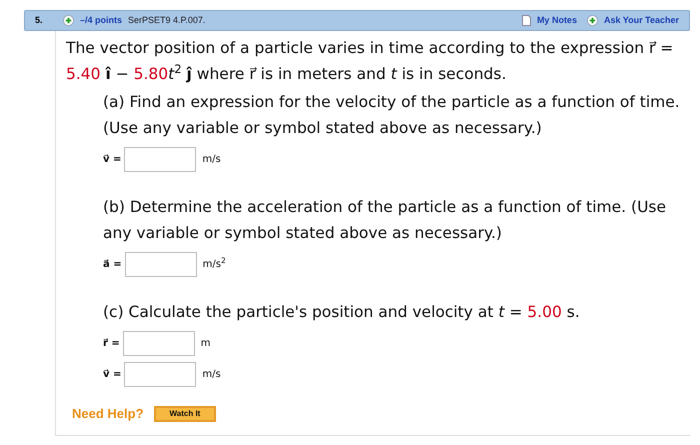 The height and width of the screenshot is (445, 700). I want to click on unit-label: m, so click(205, 343).